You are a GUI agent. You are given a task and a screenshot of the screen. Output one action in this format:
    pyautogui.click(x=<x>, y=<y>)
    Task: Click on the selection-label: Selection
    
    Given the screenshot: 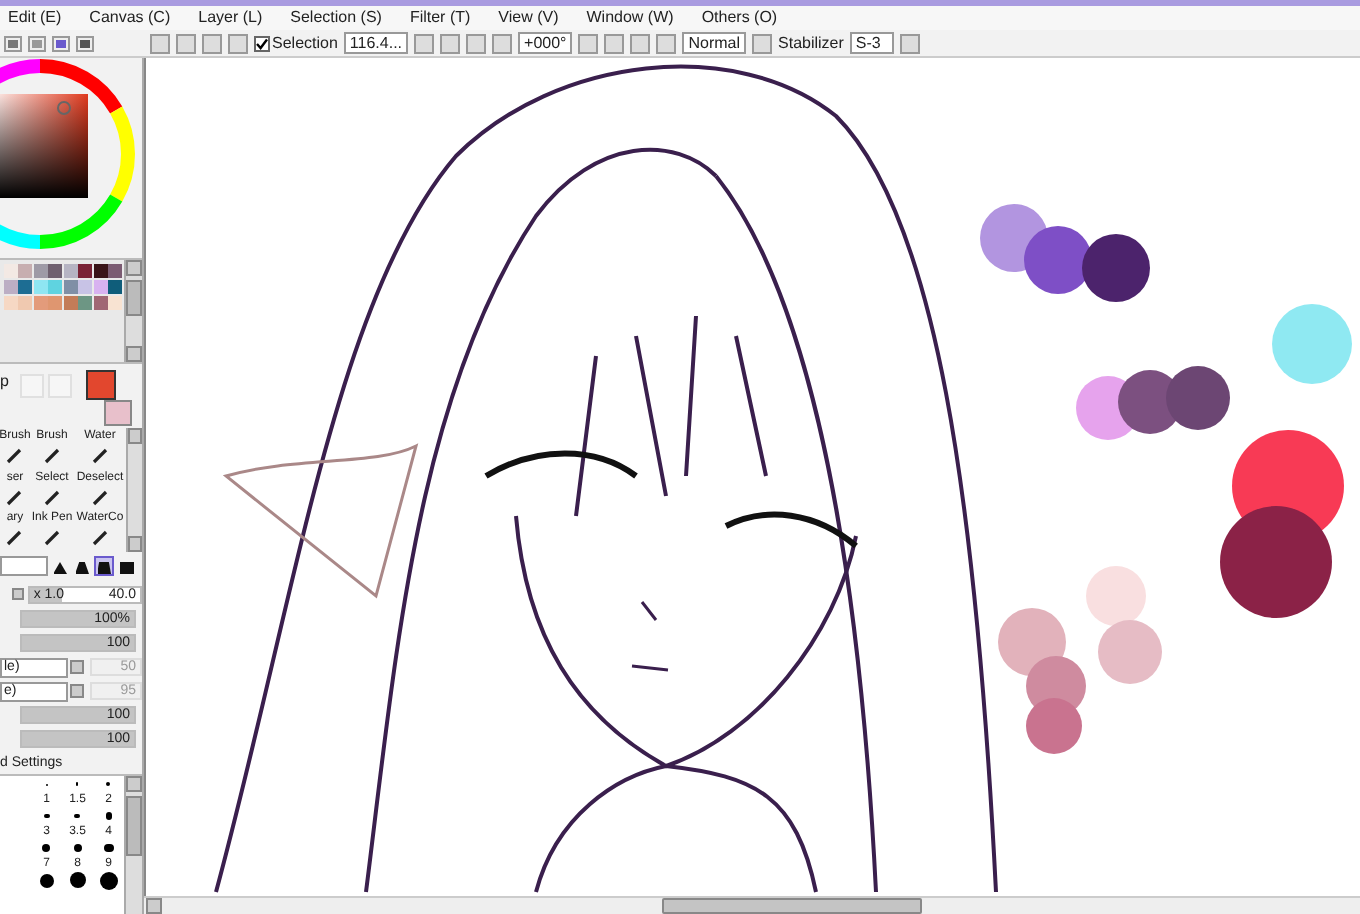 What is the action you would take?
    pyautogui.click(x=305, y=43)
    